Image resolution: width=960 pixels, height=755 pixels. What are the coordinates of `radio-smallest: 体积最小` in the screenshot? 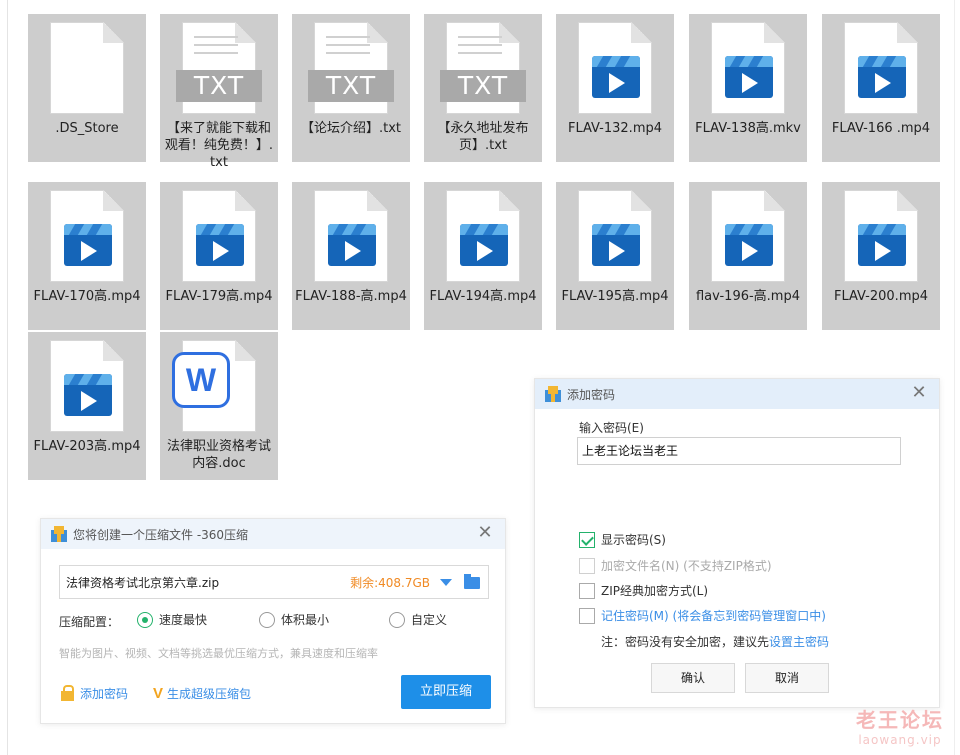 It's located at (294, 619).